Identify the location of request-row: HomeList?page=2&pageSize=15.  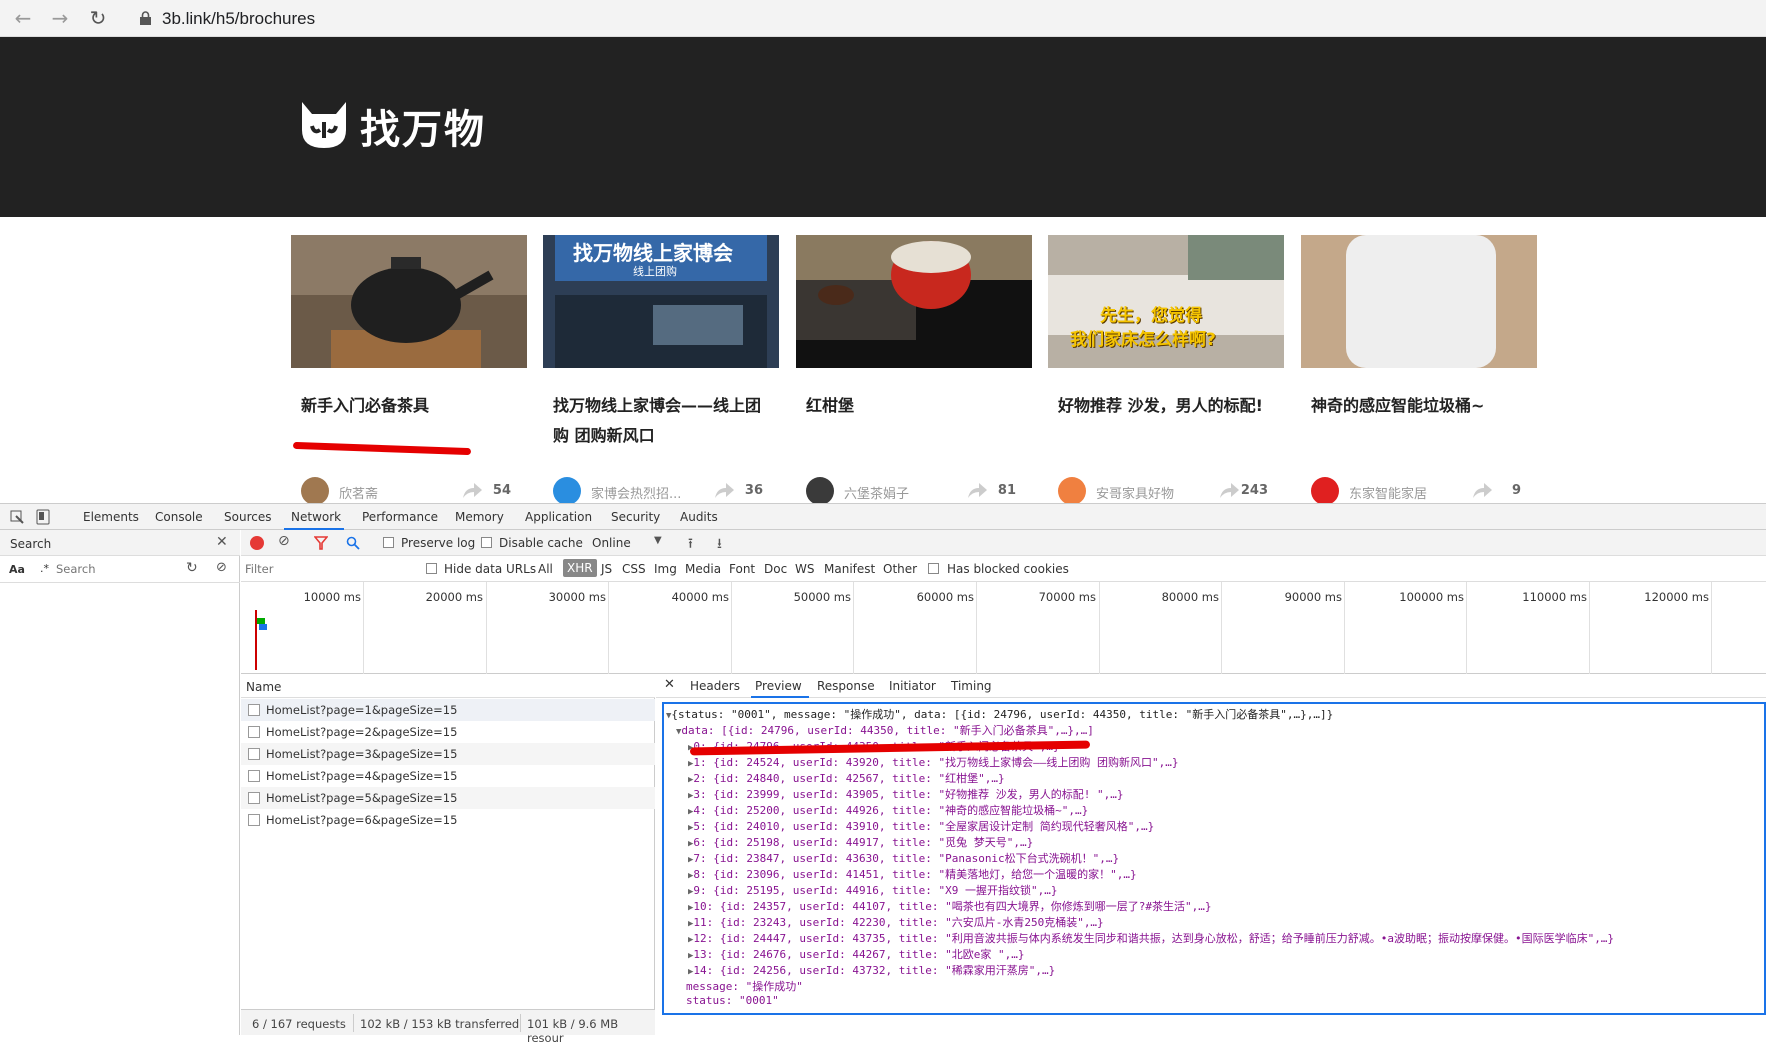
(448, 732).